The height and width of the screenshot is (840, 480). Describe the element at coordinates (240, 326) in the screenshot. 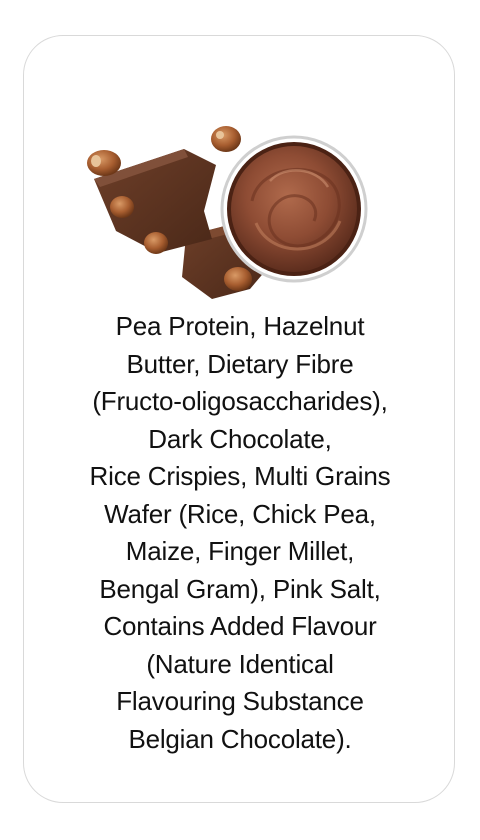

I see `ingredients-line: Pea Protein, Hazelnut` at that location.